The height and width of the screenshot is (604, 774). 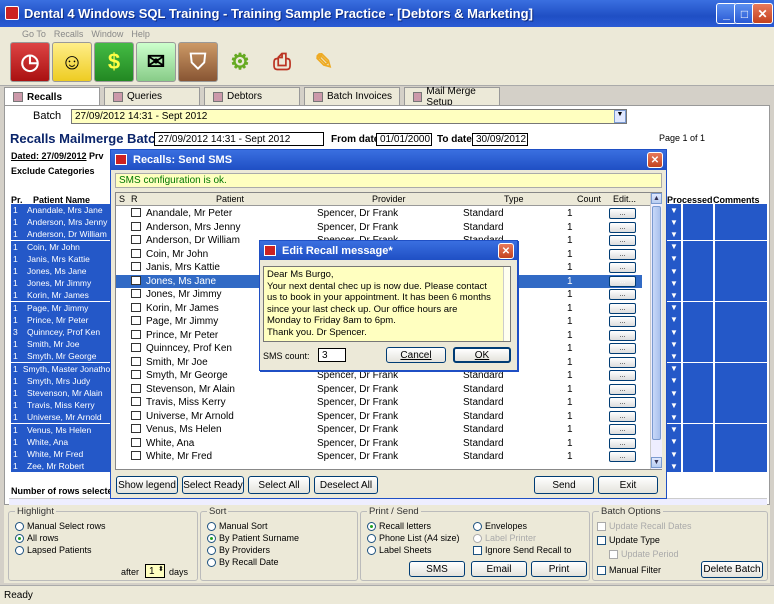 What do you see at coordinates (63, 210) in the screenshot?
I see `table-row: 1 Anandale, Mrs Jane` at bounding box center [63, 210].